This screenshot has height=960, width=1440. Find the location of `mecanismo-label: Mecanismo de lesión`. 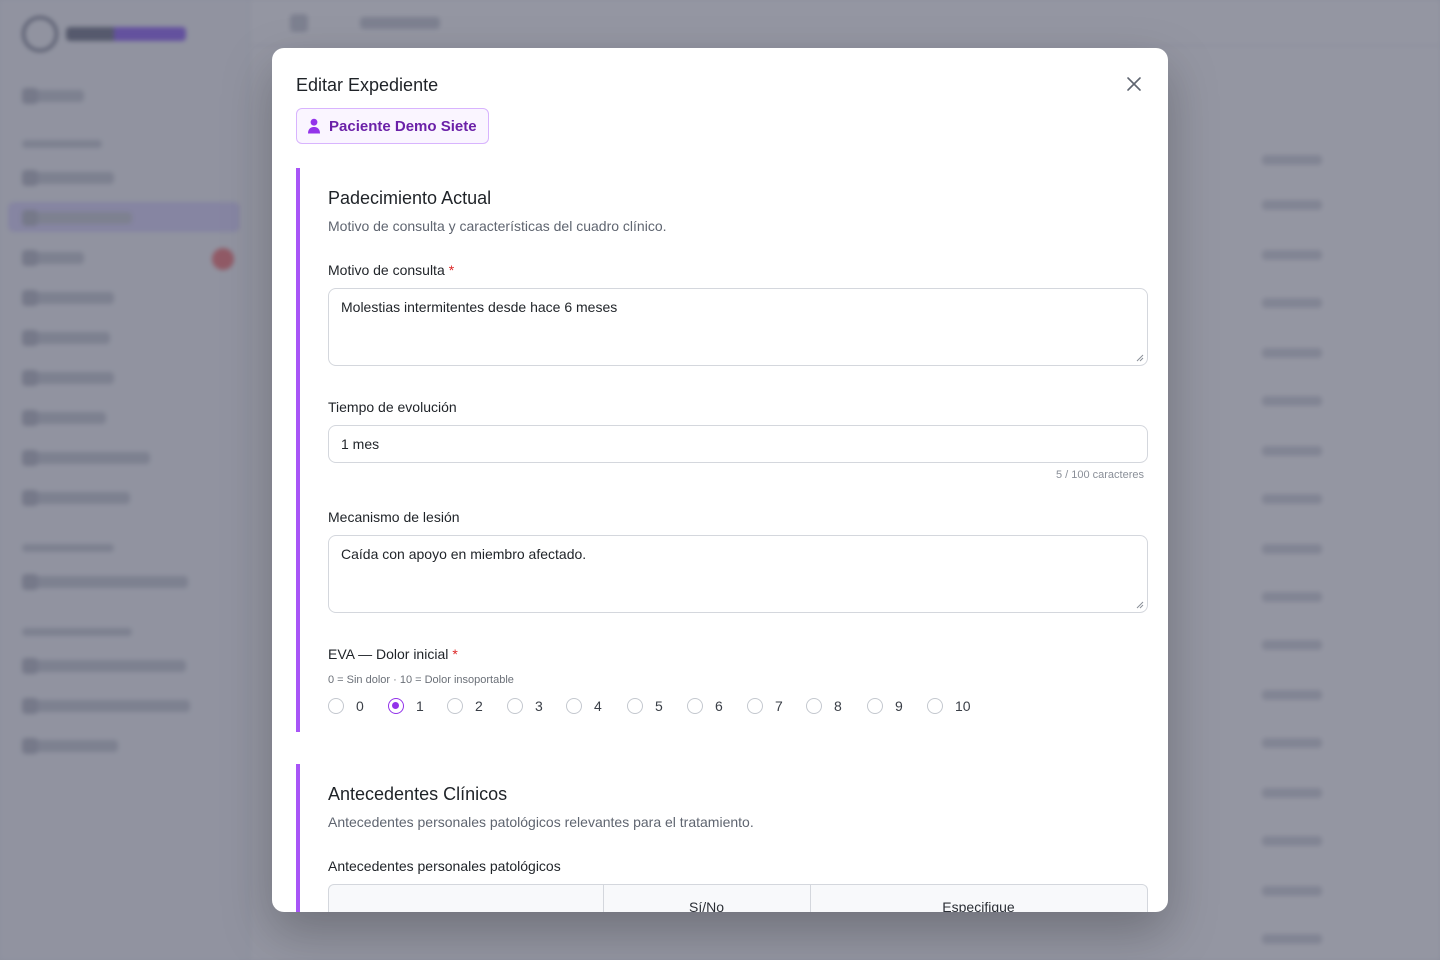

mecanismo-label: Mecanismo de lesión is located at coordinates (394, 517).